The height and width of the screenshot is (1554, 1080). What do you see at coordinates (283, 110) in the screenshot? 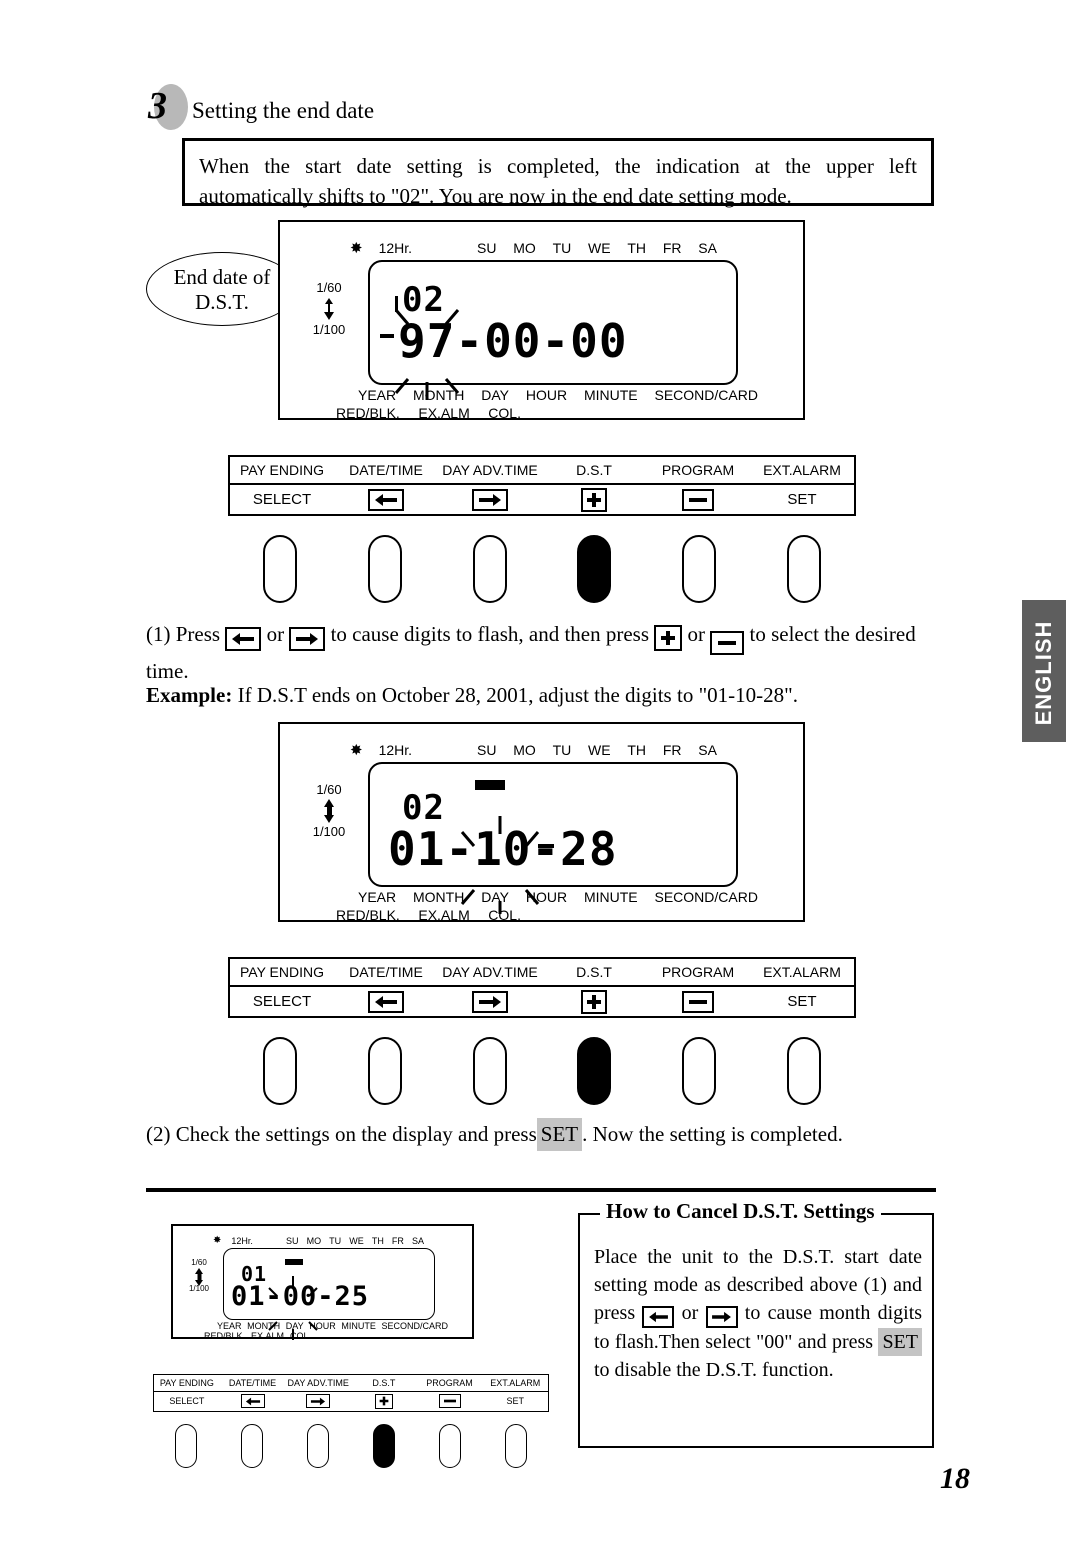
I see `step-title: Setting the end date` at bounding box center [283, 110].